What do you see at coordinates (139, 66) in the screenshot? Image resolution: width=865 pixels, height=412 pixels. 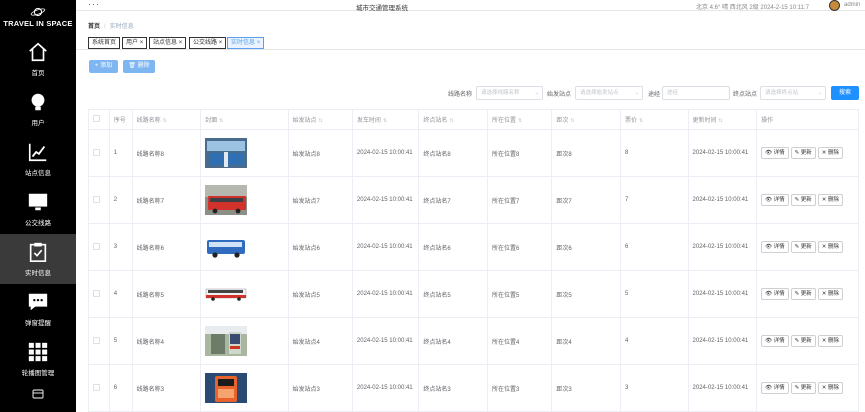 I see `delete-button: 🗑 删除` at bounding box center [139, 66].